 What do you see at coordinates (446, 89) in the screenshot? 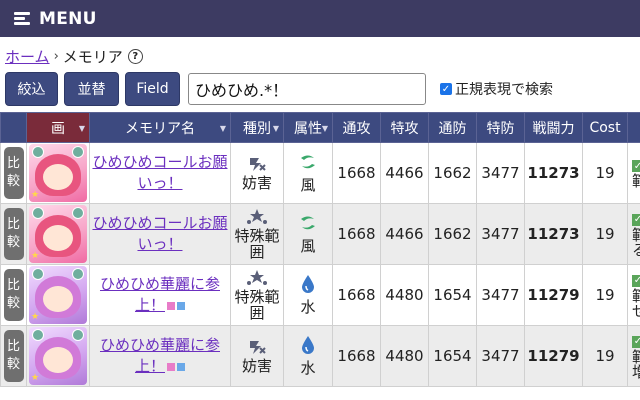
I see `regex-checkbox: ✓` at bounding box center [446, 89].